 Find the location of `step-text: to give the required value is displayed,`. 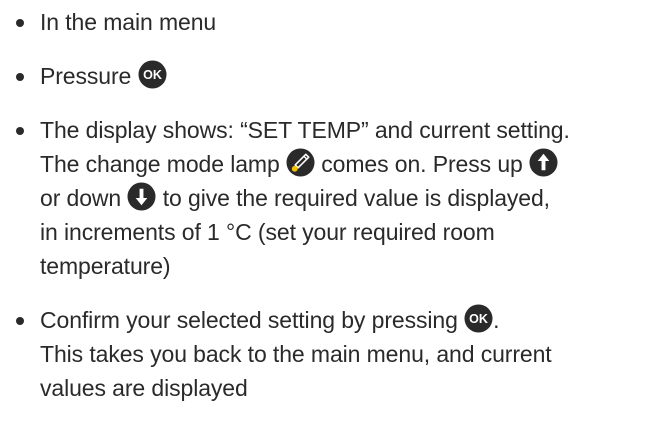

step-text: to give the required value is displayed, is located at coordinates (356, 198).